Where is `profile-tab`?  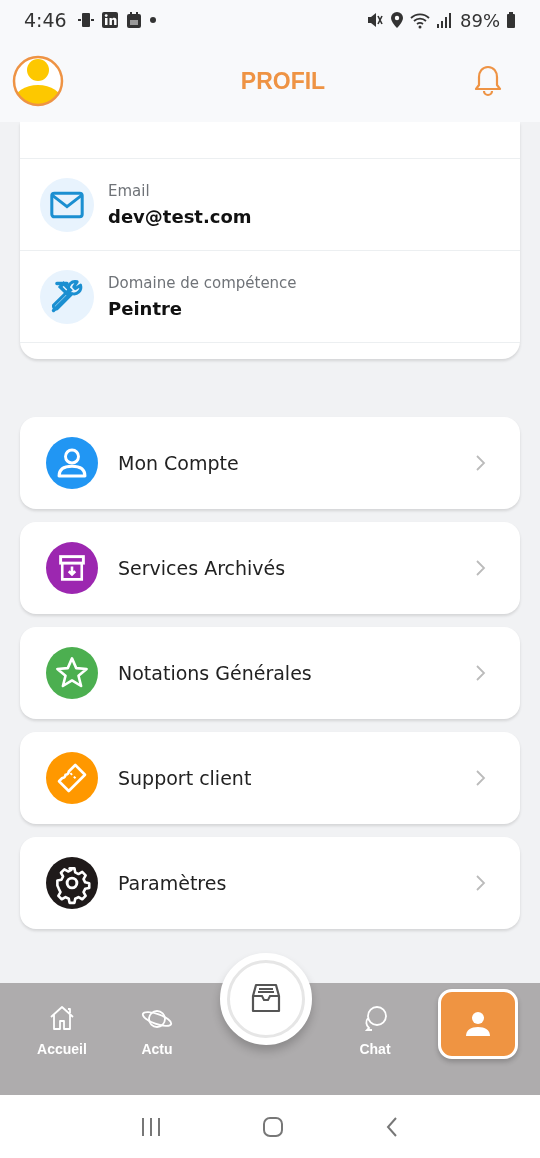 profile-tab is located at coordinates (478, 1024).